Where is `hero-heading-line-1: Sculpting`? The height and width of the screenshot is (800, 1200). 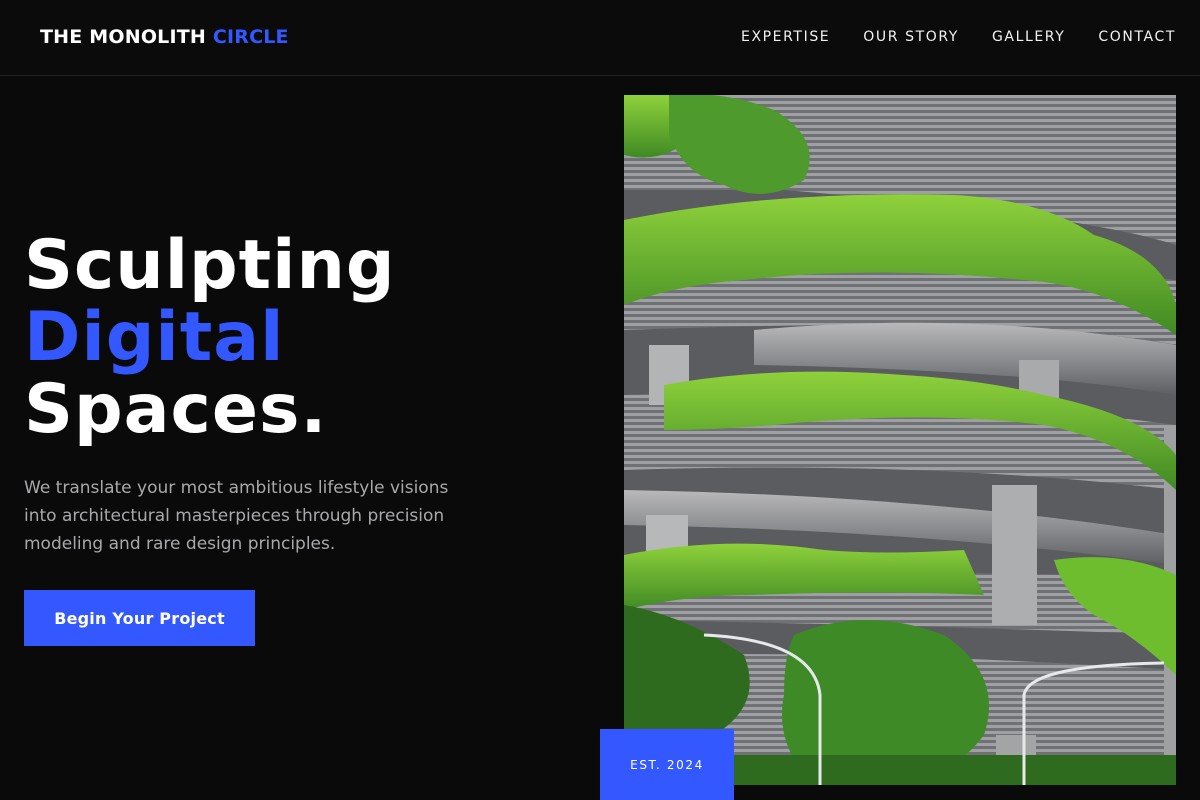
hero-heading-line-1: Sculpting is located at coordinates (210, 265).